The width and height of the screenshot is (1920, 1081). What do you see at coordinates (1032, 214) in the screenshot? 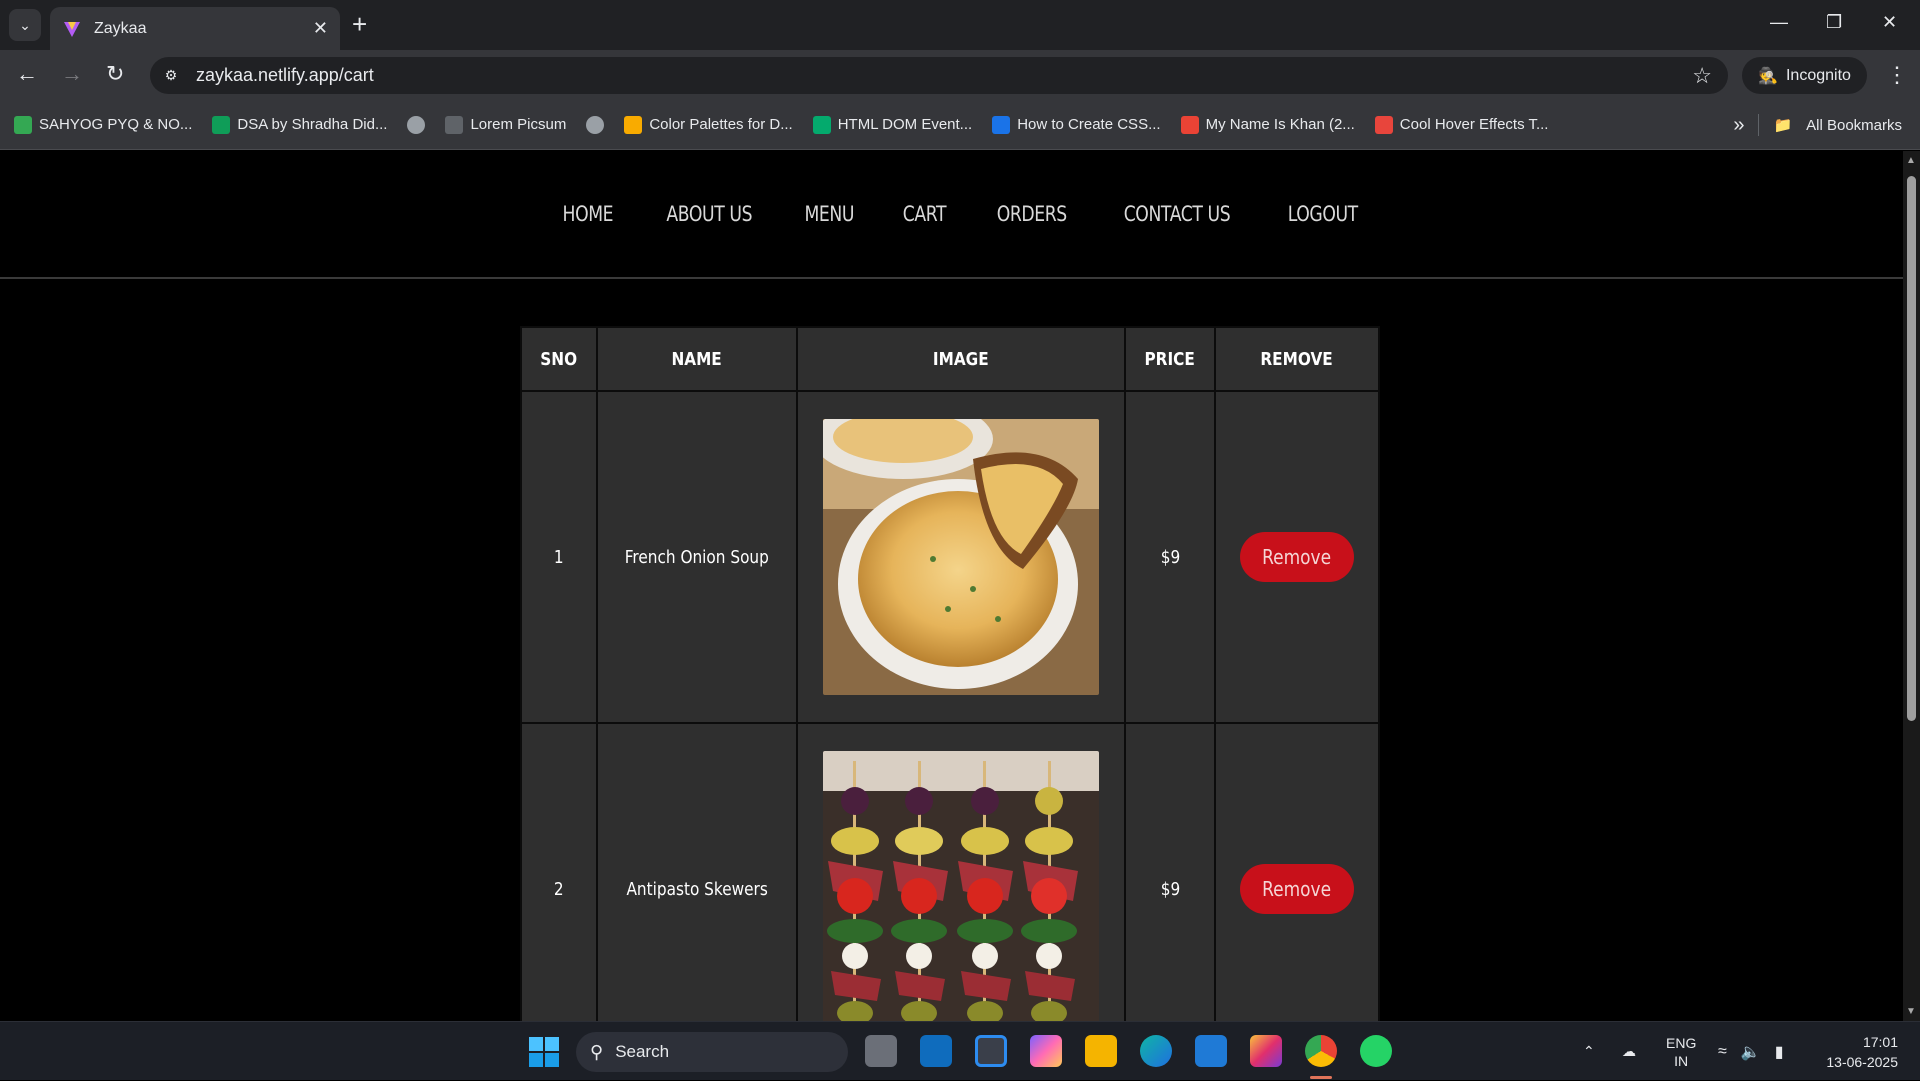
I see `nav-orders: ORDERS` at bounding box center [1032, 214].